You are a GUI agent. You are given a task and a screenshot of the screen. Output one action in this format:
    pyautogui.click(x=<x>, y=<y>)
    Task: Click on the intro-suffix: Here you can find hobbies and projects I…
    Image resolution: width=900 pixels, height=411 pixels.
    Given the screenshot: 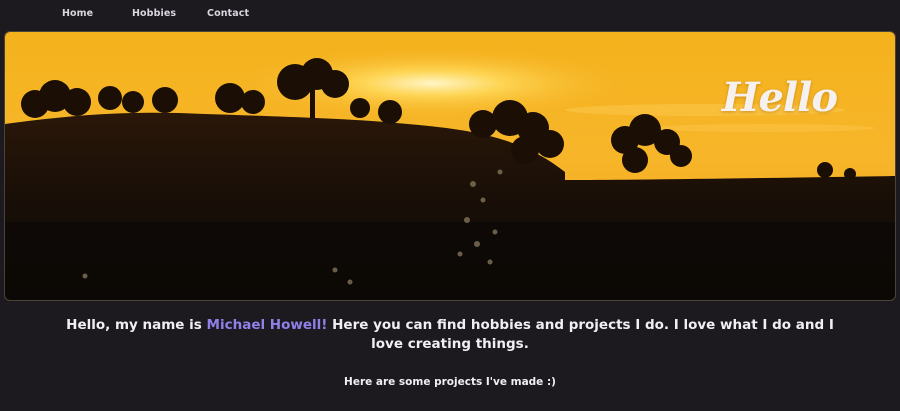 What is the action you would take?
    pyautogui.click(x=580, y=334)
    